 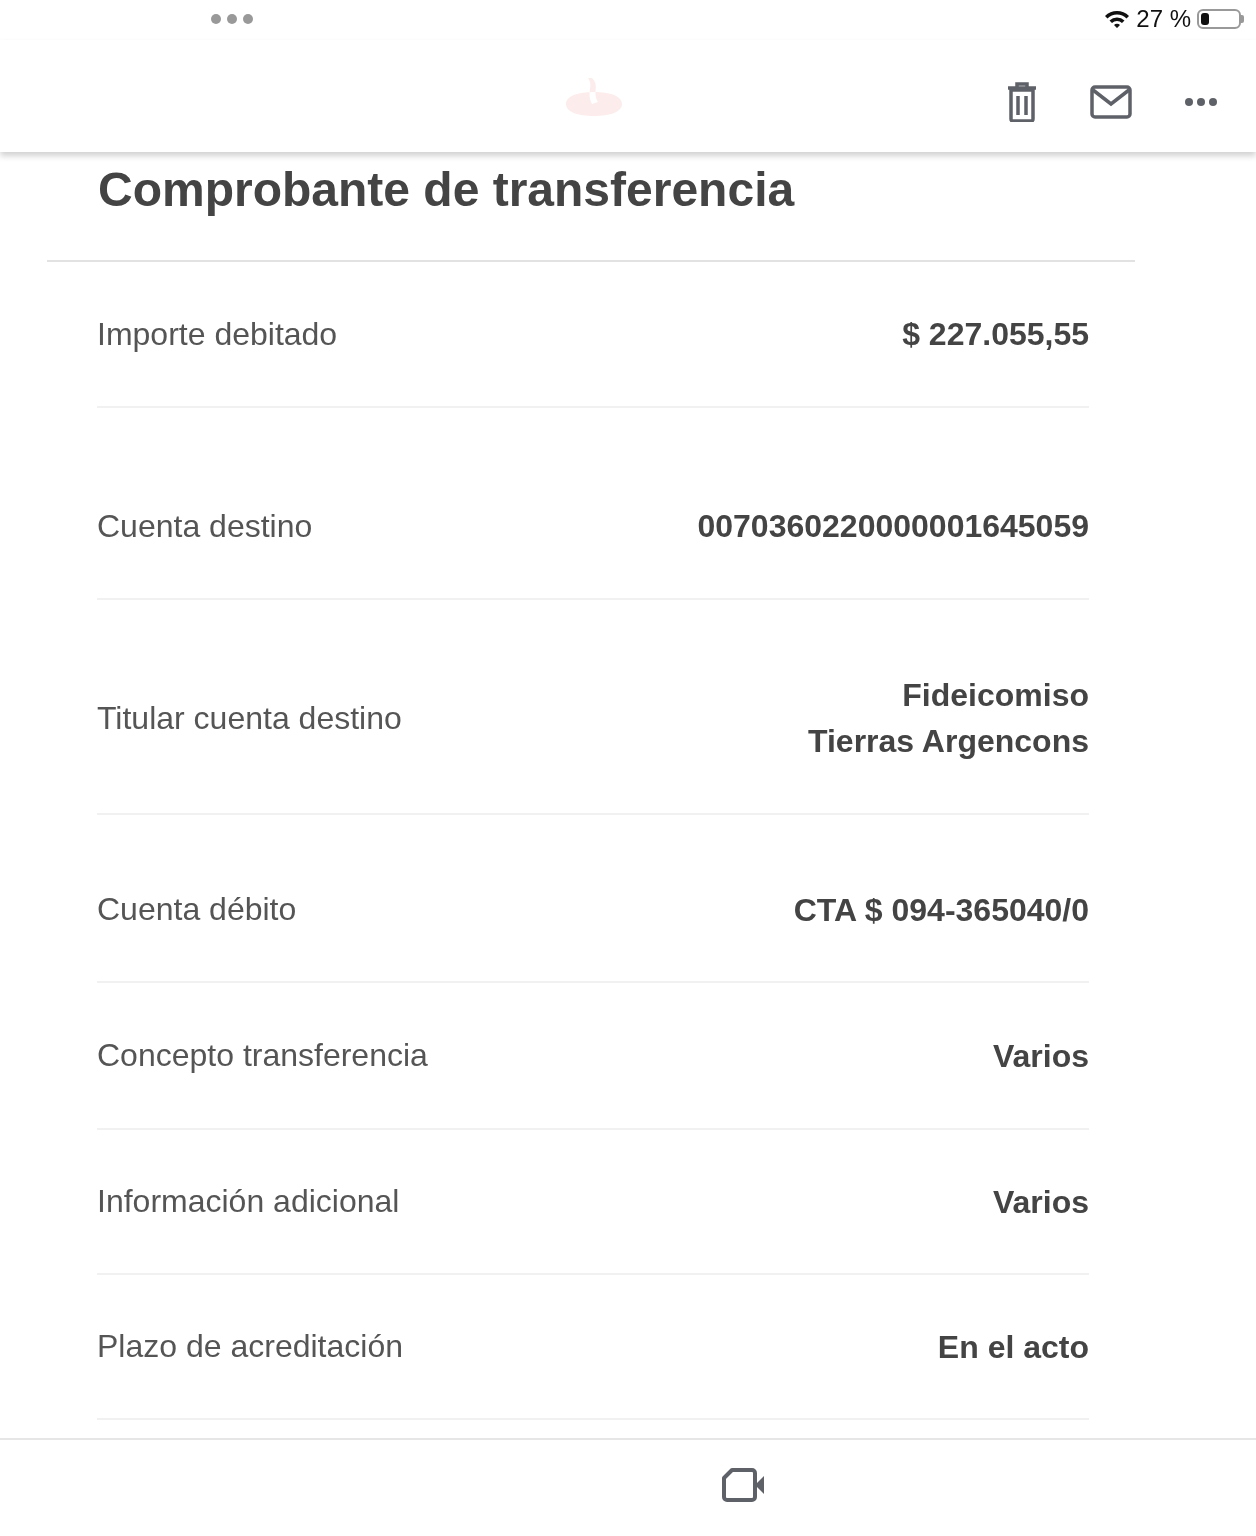 What do you see at coordinates (217, 334) in the screenshot?
I see `row-label: Importe debitado` at bounding box center [217, 334].